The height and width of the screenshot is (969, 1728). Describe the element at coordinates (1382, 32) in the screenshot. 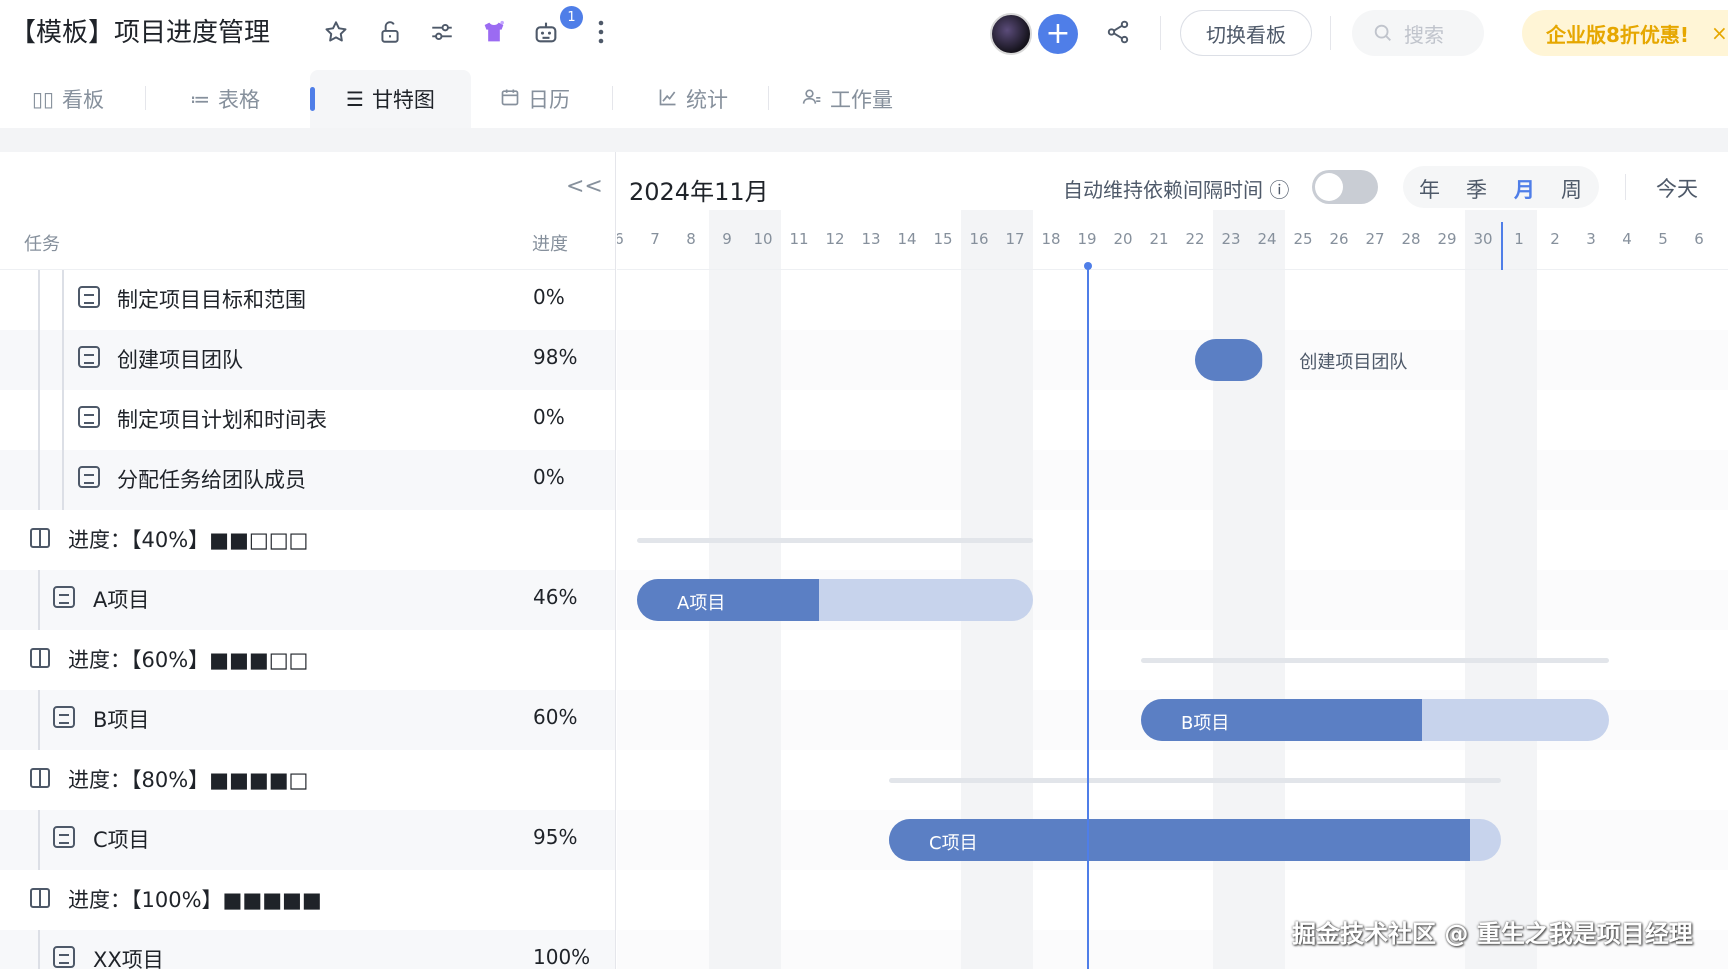

I see `search-icon` at that location.